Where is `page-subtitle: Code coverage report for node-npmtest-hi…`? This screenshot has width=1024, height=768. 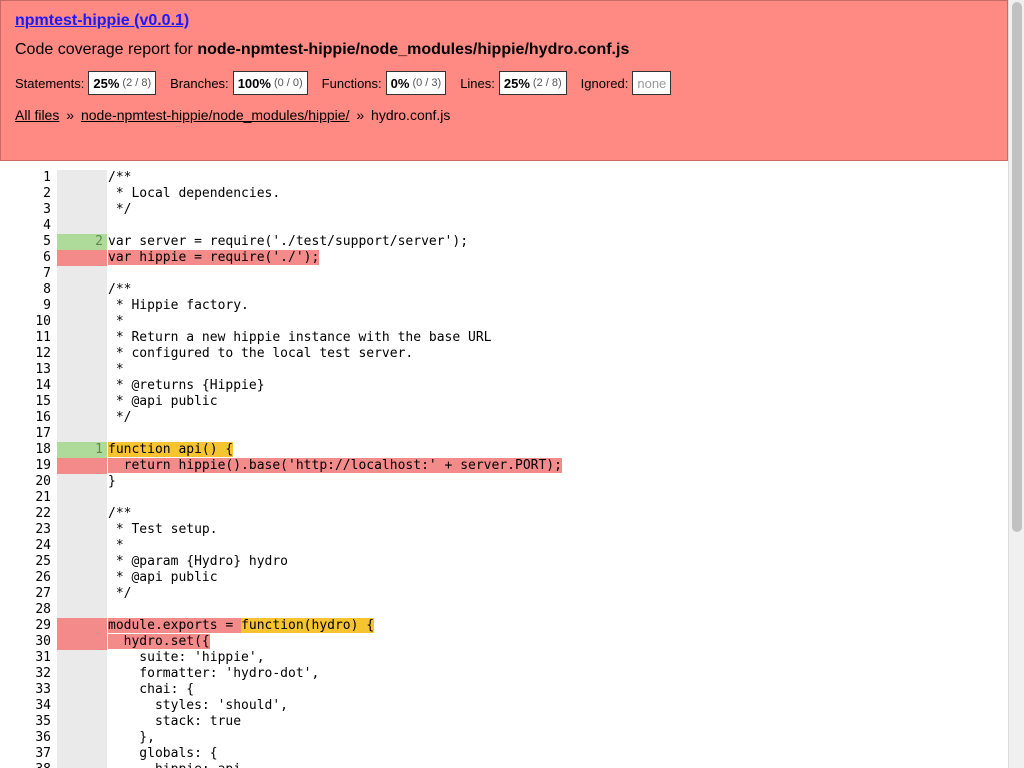 page-subtitle: Code coverage report for node-npmtest-hi… is located at coordinates (322, 50).